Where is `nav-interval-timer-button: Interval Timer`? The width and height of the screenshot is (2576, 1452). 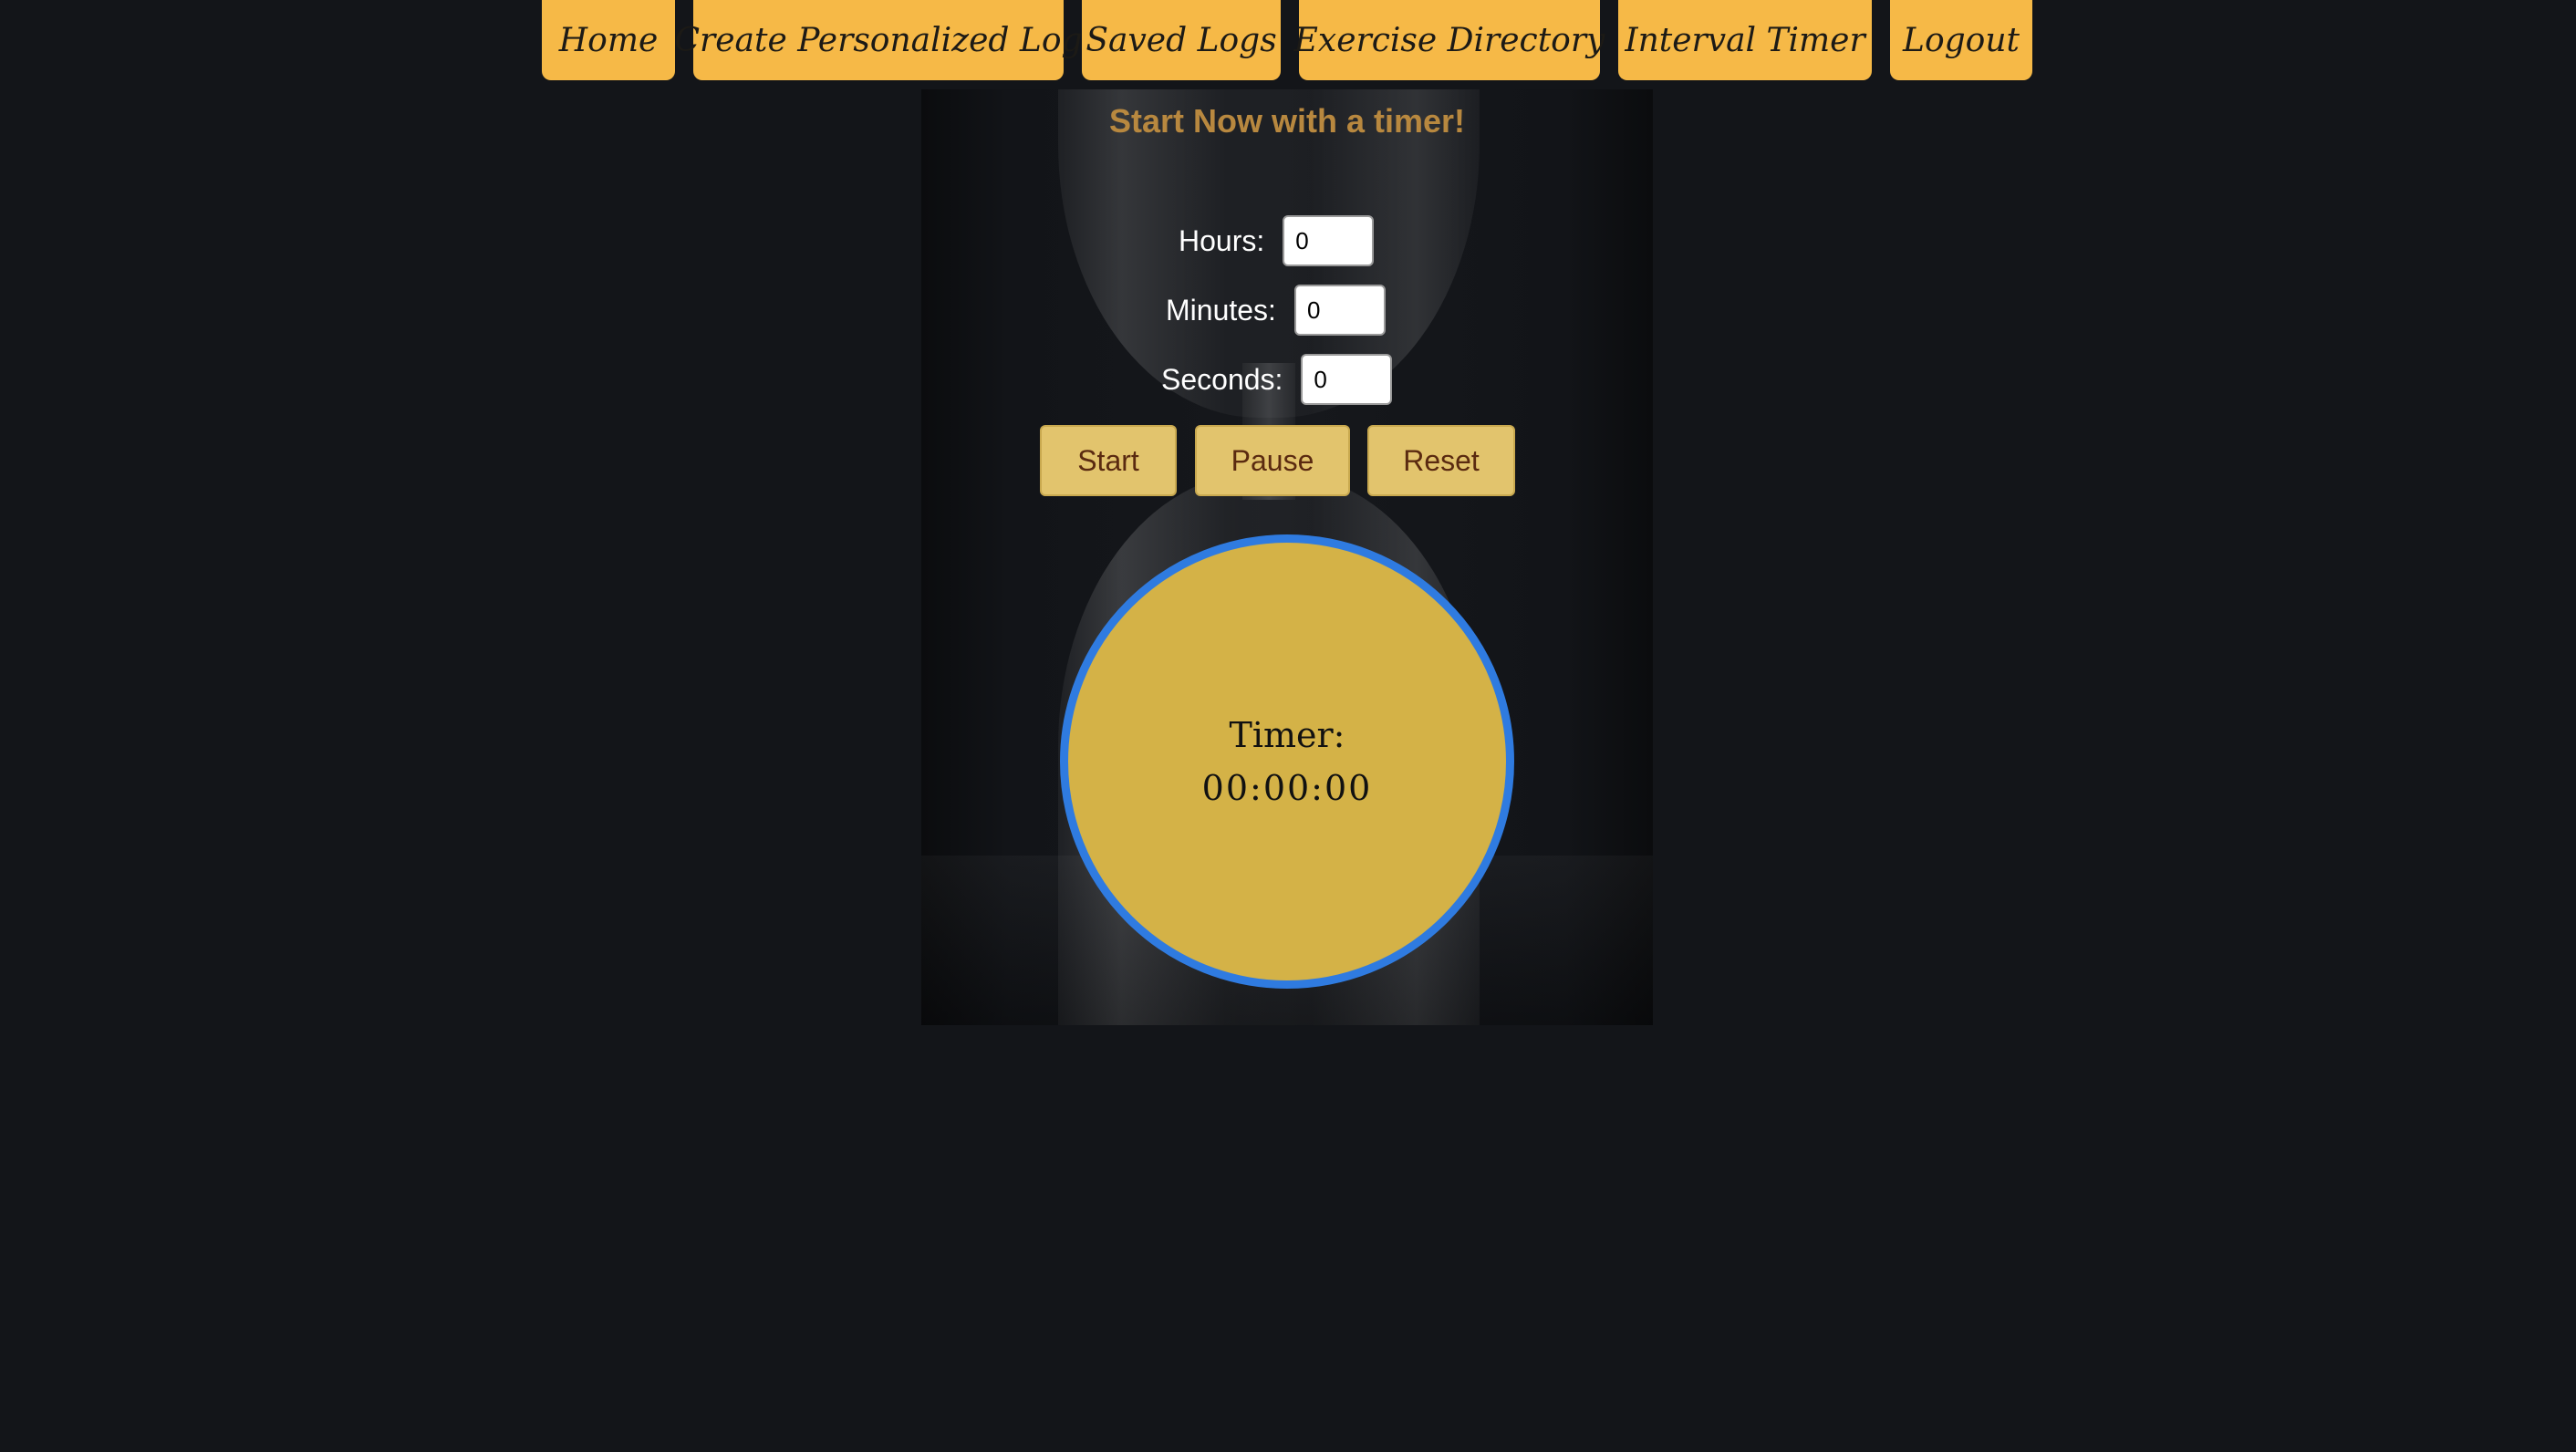 nav-interval-timer-button: Interval Timer is located at coordinates (1745, 40).